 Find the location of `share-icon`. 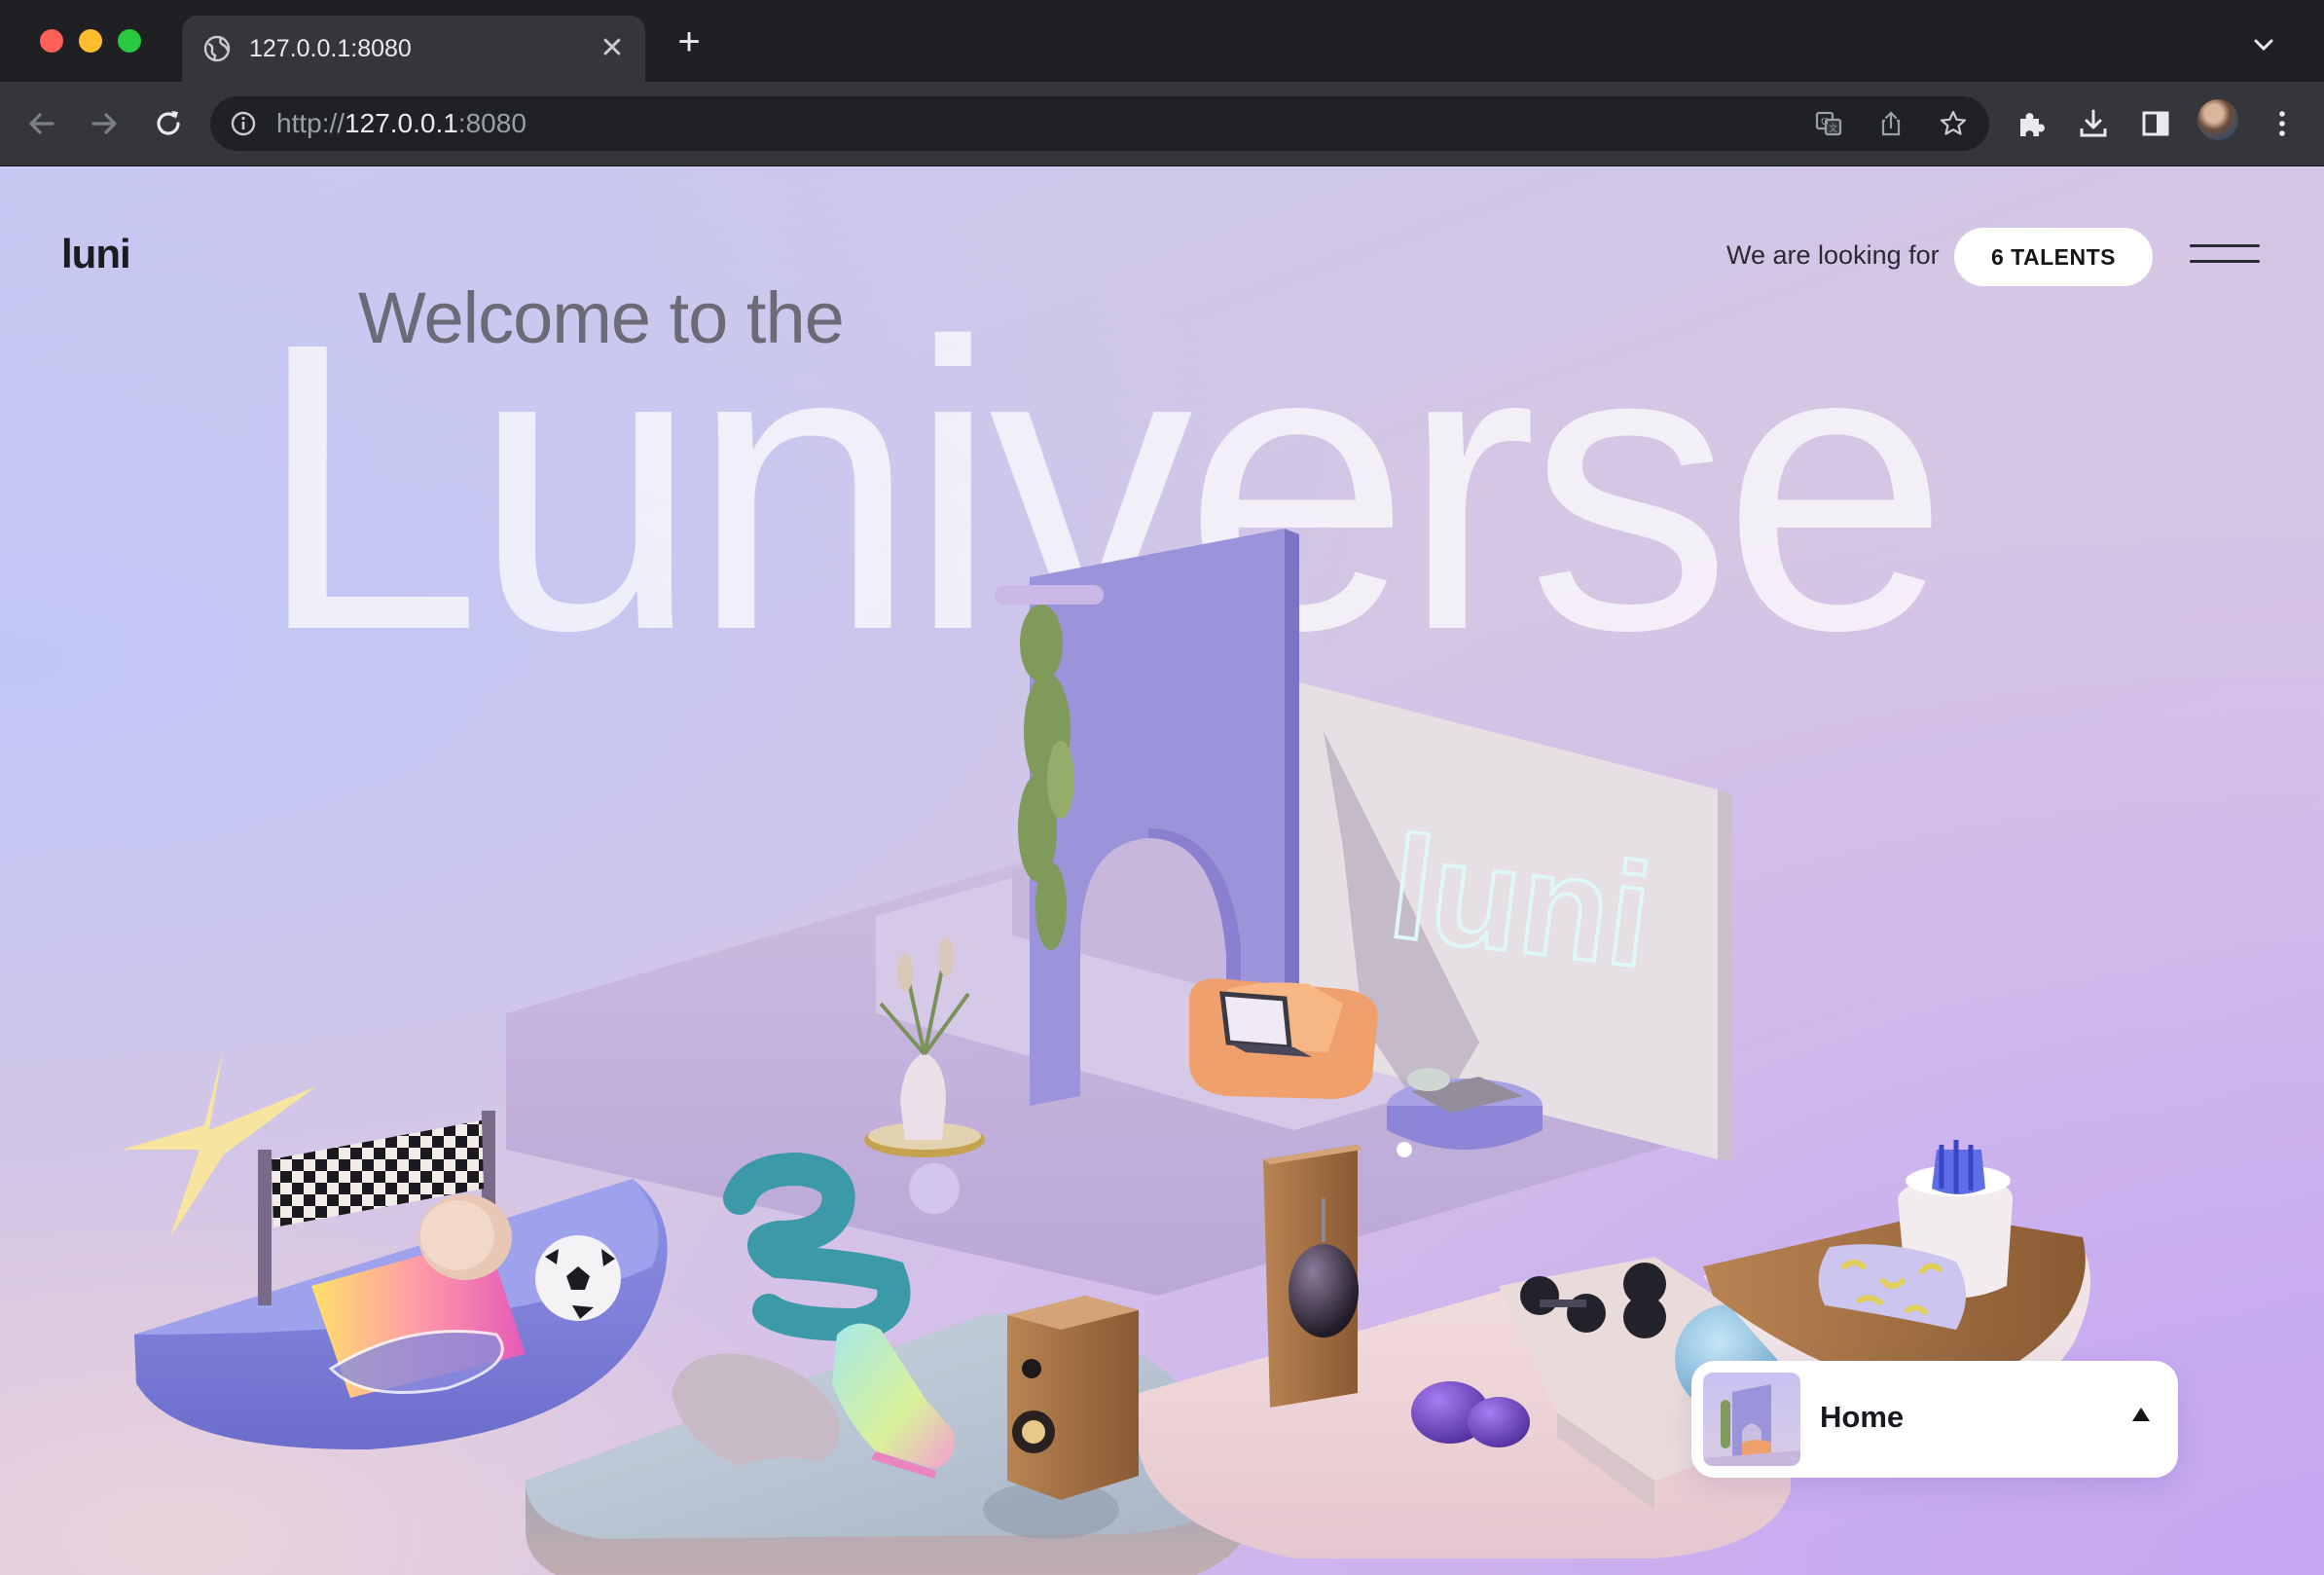

share-icon is located at coordinates (1891, 123).